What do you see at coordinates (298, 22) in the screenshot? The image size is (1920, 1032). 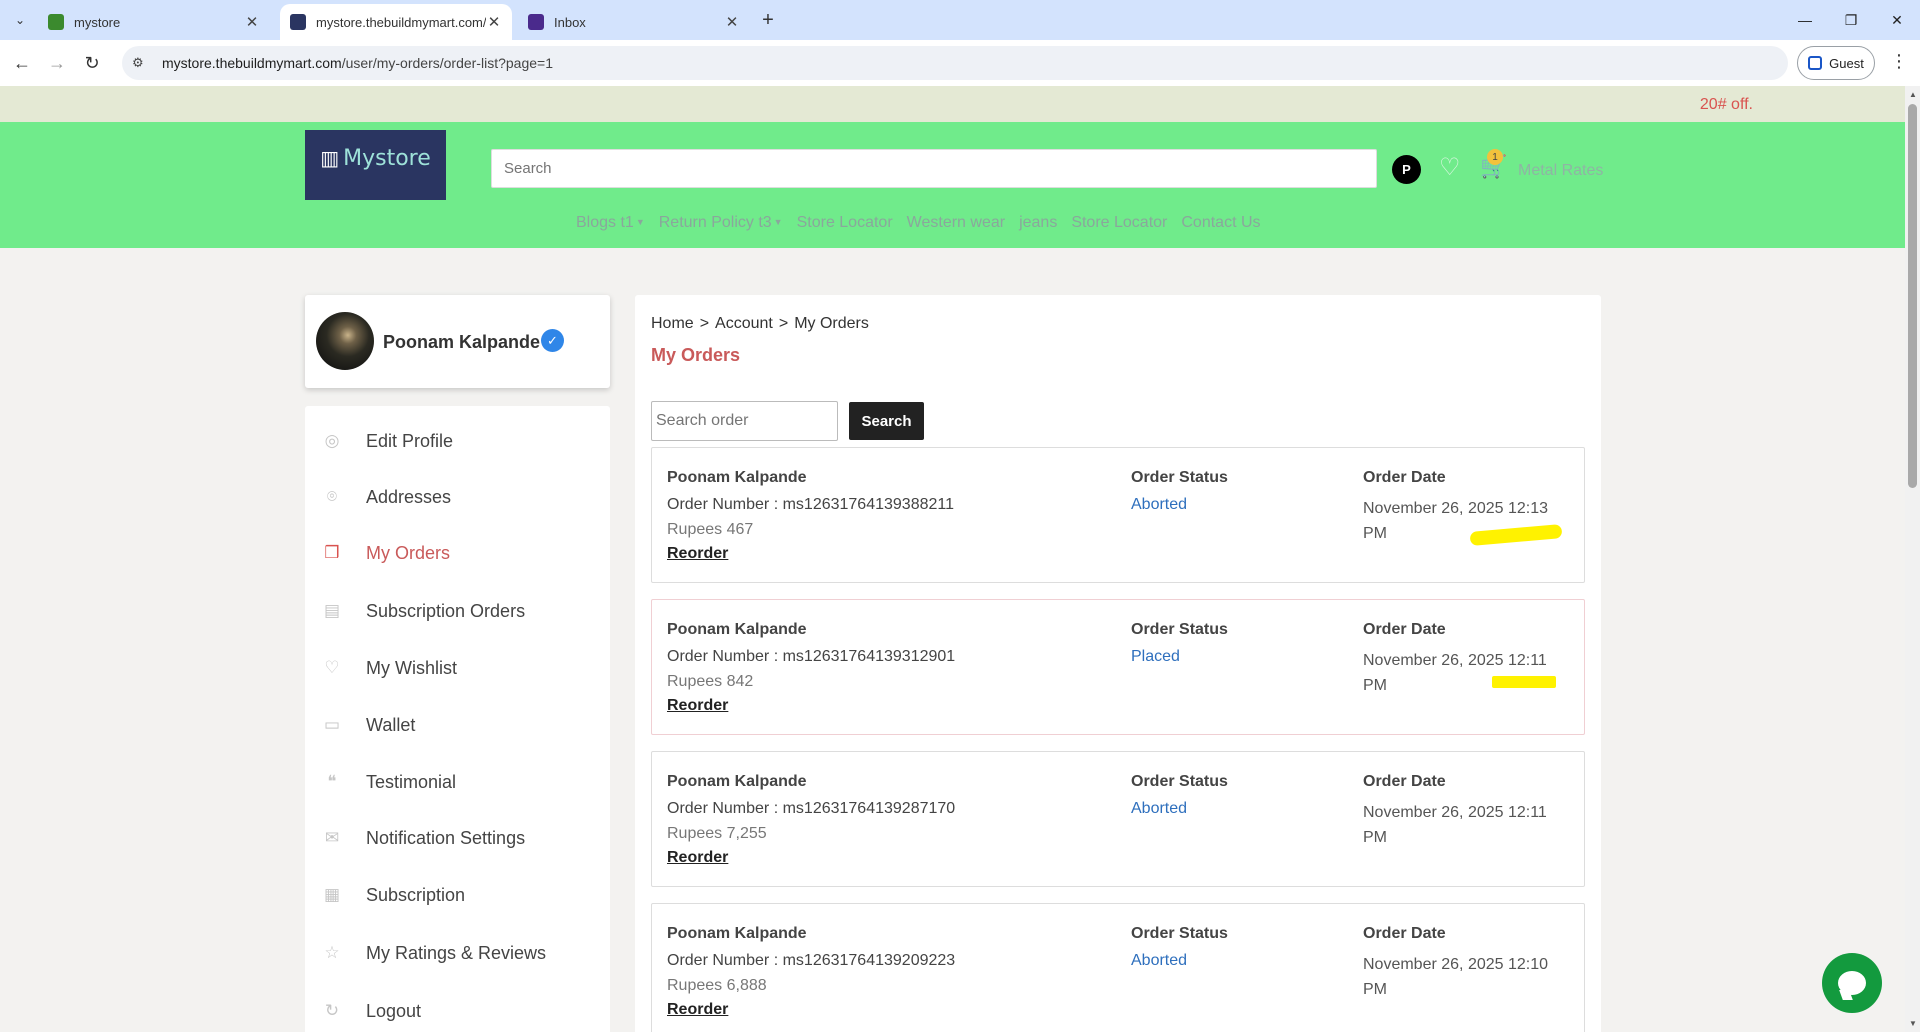 I see `buildmymart-favicon-icon` at bounding box center [298, 22].